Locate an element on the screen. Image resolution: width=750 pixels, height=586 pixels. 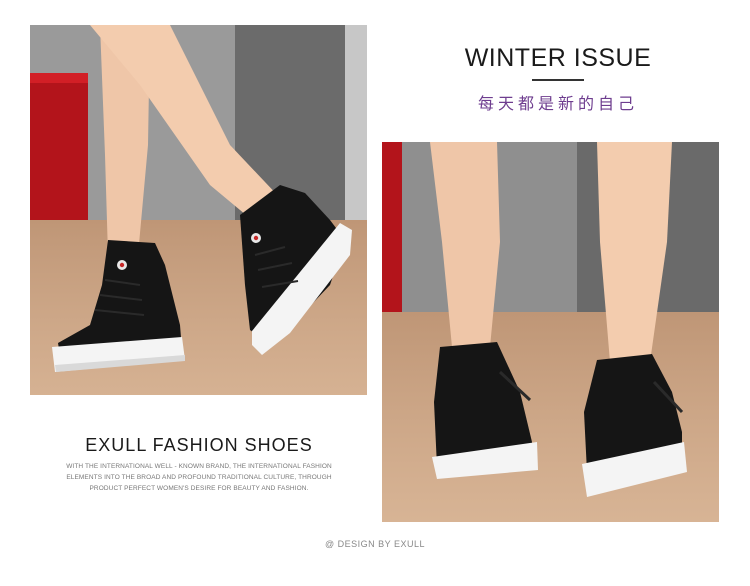
title-divider is located at coordinates (558, 80).